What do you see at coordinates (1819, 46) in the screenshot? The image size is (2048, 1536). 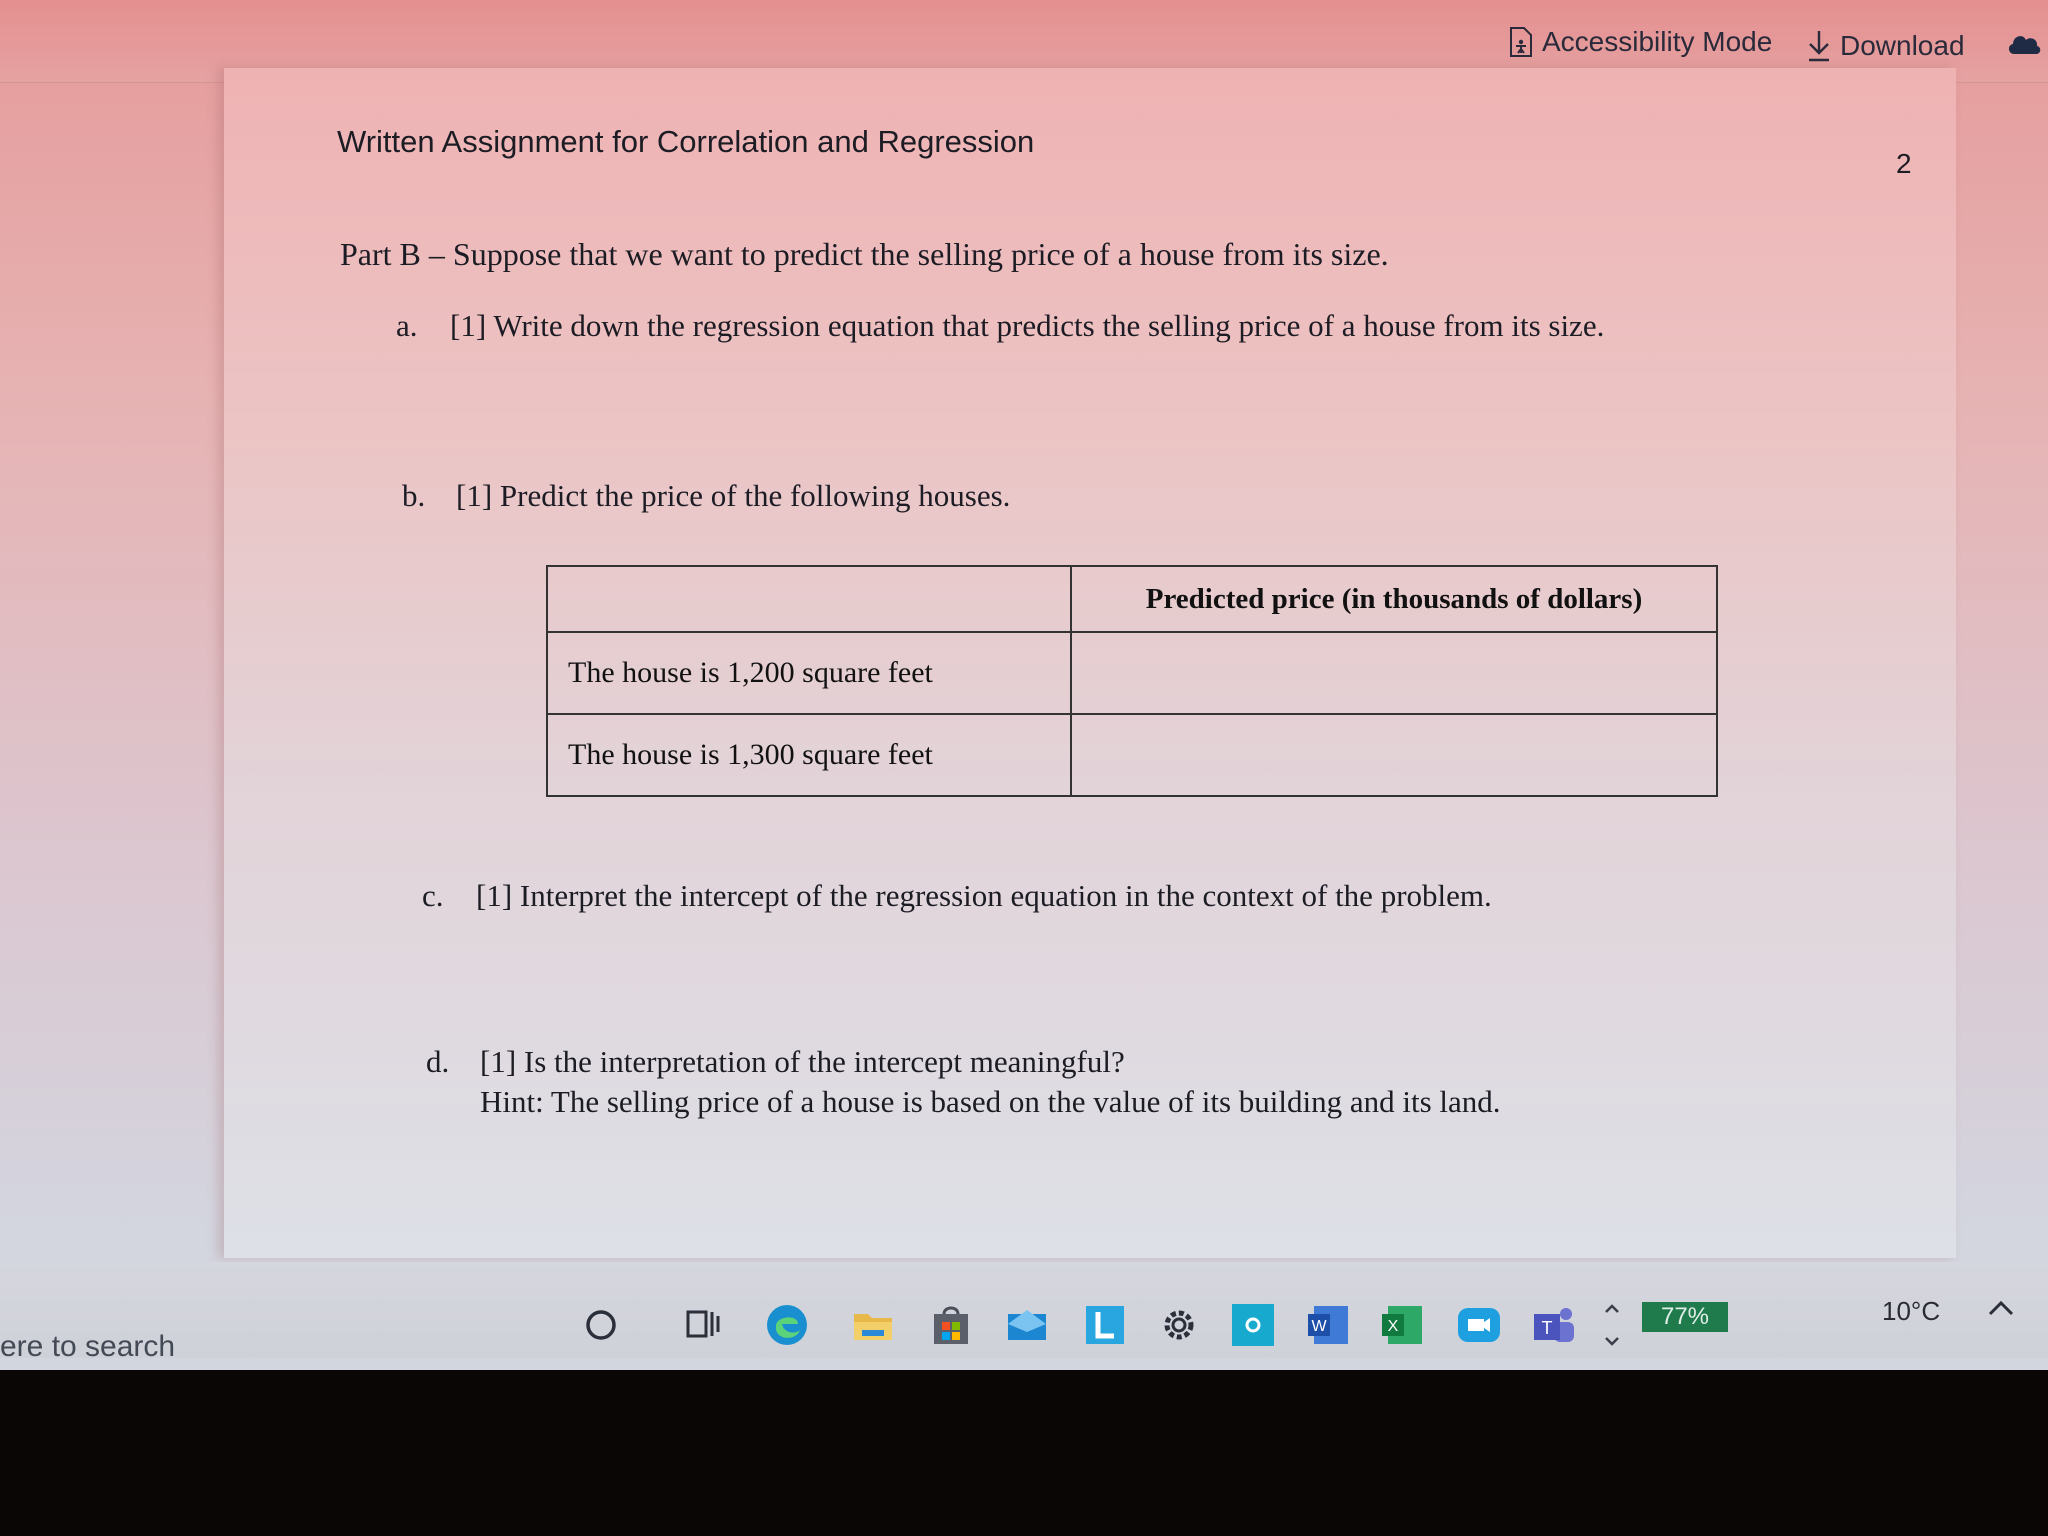 I see `download-icon` at bounding box center [1819, 46].